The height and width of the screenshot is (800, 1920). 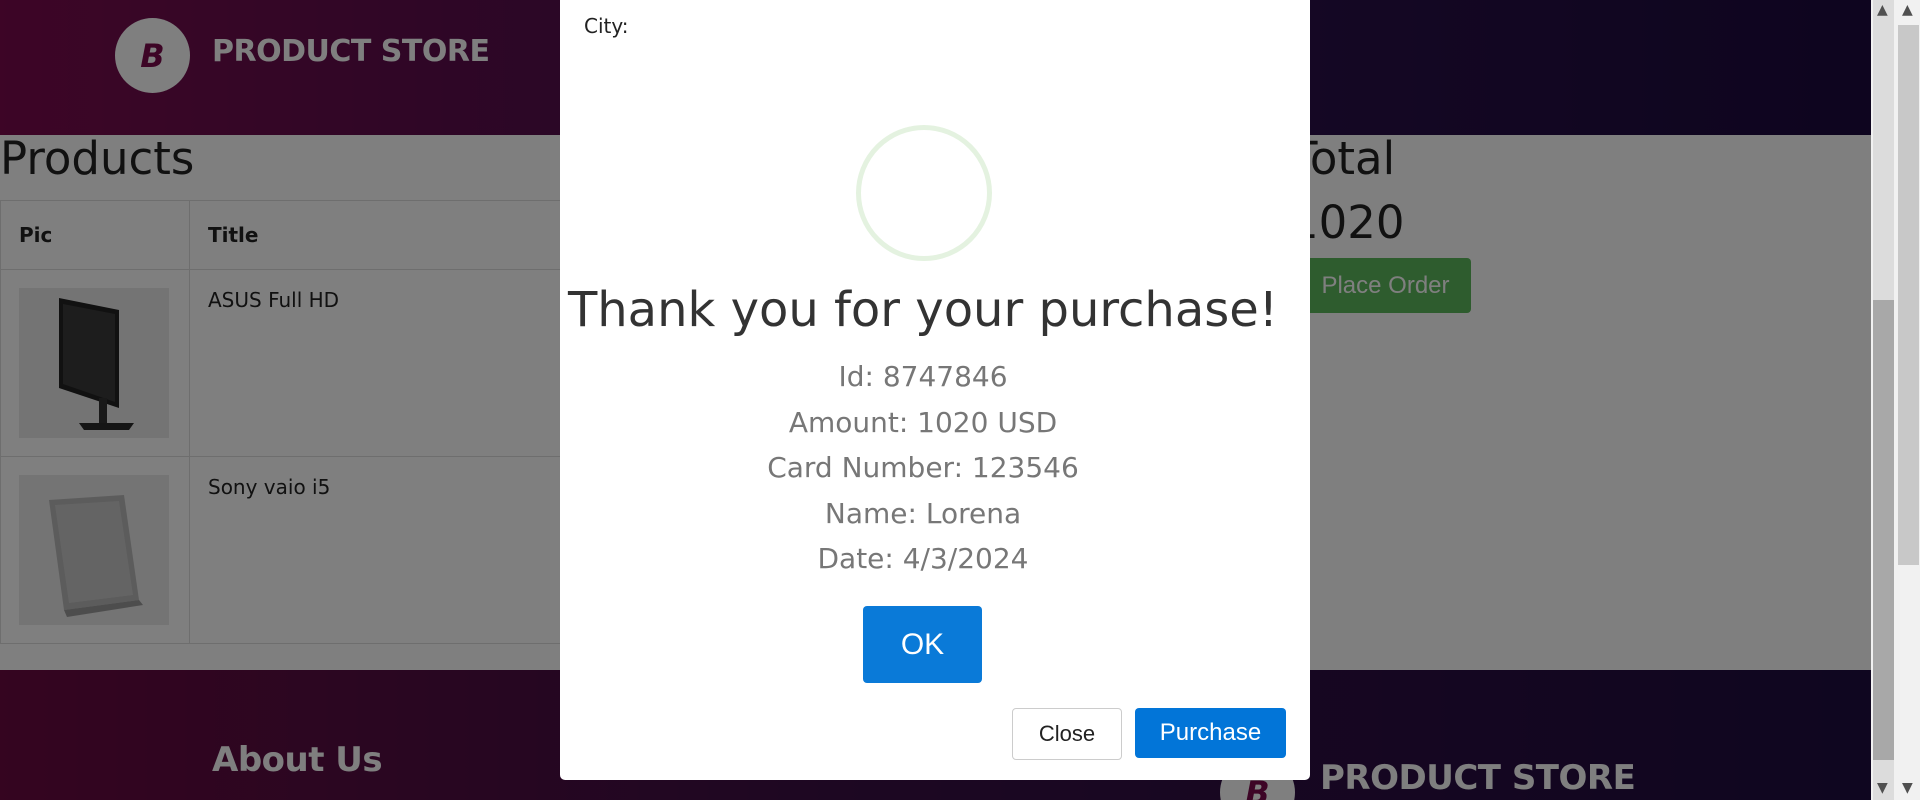 I want to click on amount-text: Amount: 1020 USD, so click(x=923, y=422).